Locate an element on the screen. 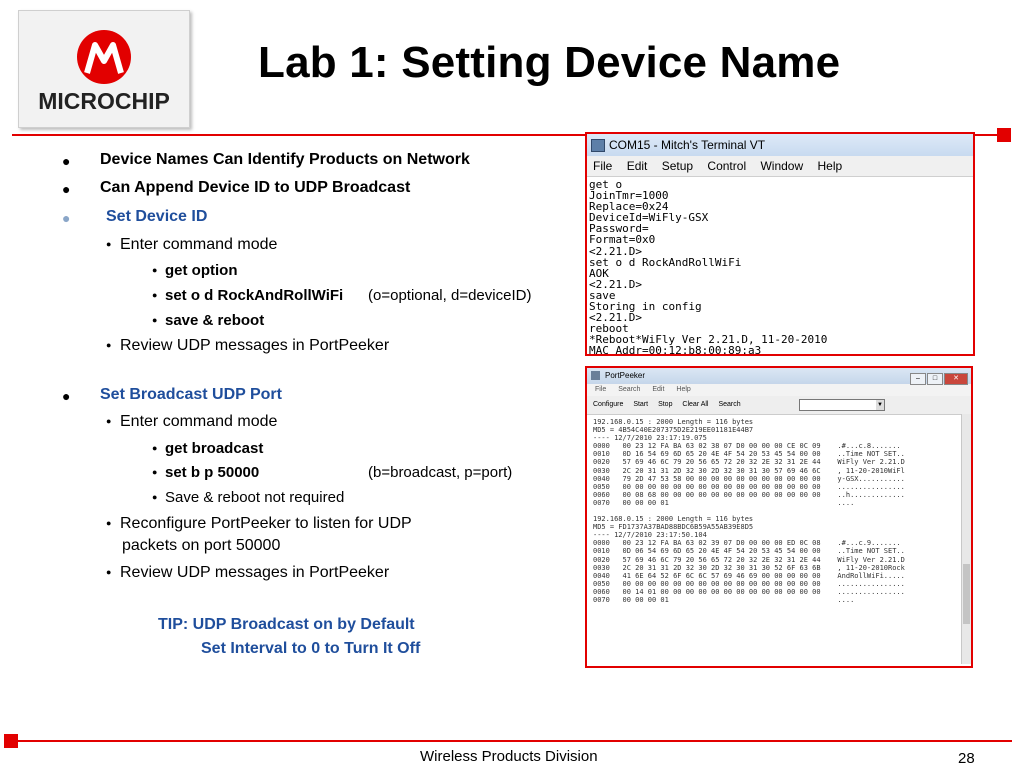 The height and width of the screenshot is (768, 1024). packet-line: MD5 = FD1737A37BAD88BDC6B59A55AB39E8D5 is located at coordinates (673, 527).